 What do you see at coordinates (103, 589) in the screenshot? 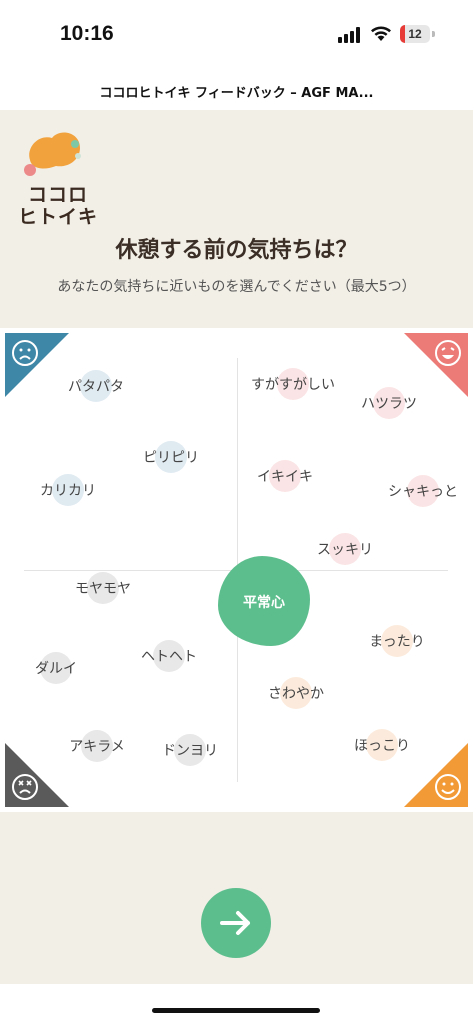
I see `mood-label: モヤモヤ` at bounding box center [103, 589].